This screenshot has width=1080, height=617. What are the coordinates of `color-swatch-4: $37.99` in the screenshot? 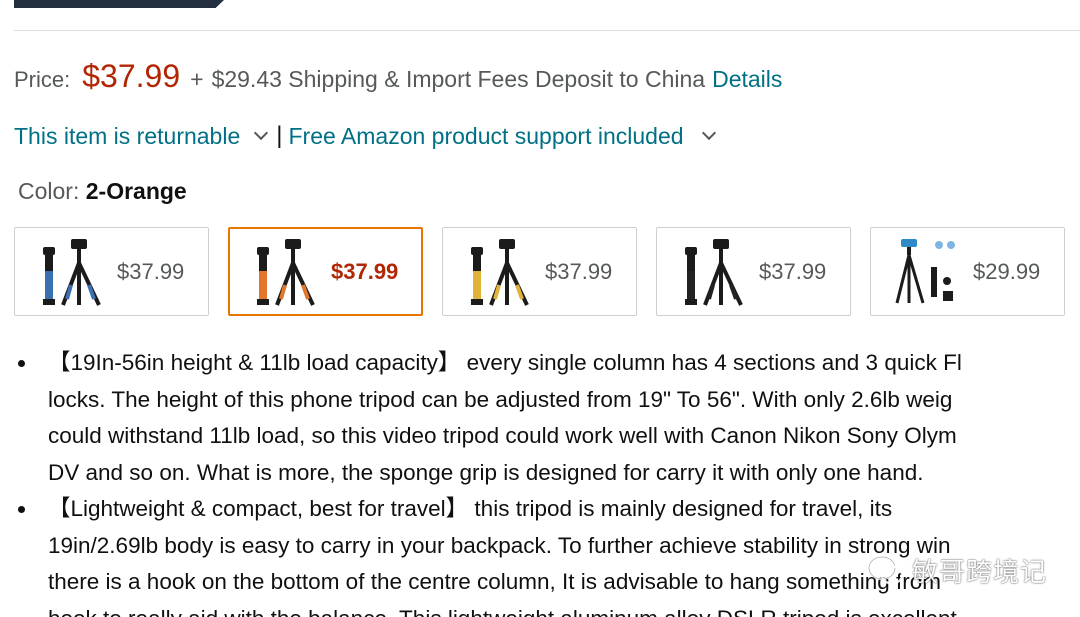 It's located at (753, 271).